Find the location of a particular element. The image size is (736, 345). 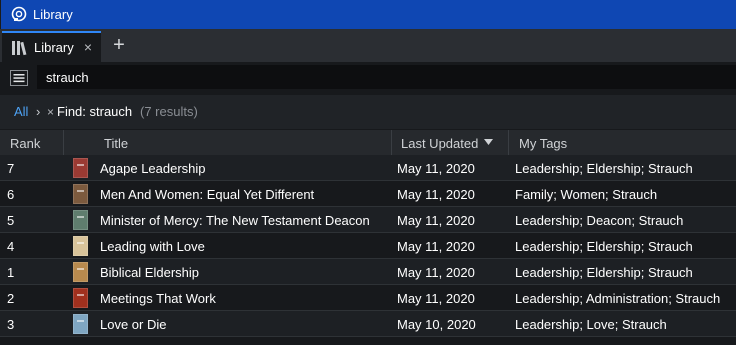

title-cell: Love or Die is located at coordinates (133, 324).